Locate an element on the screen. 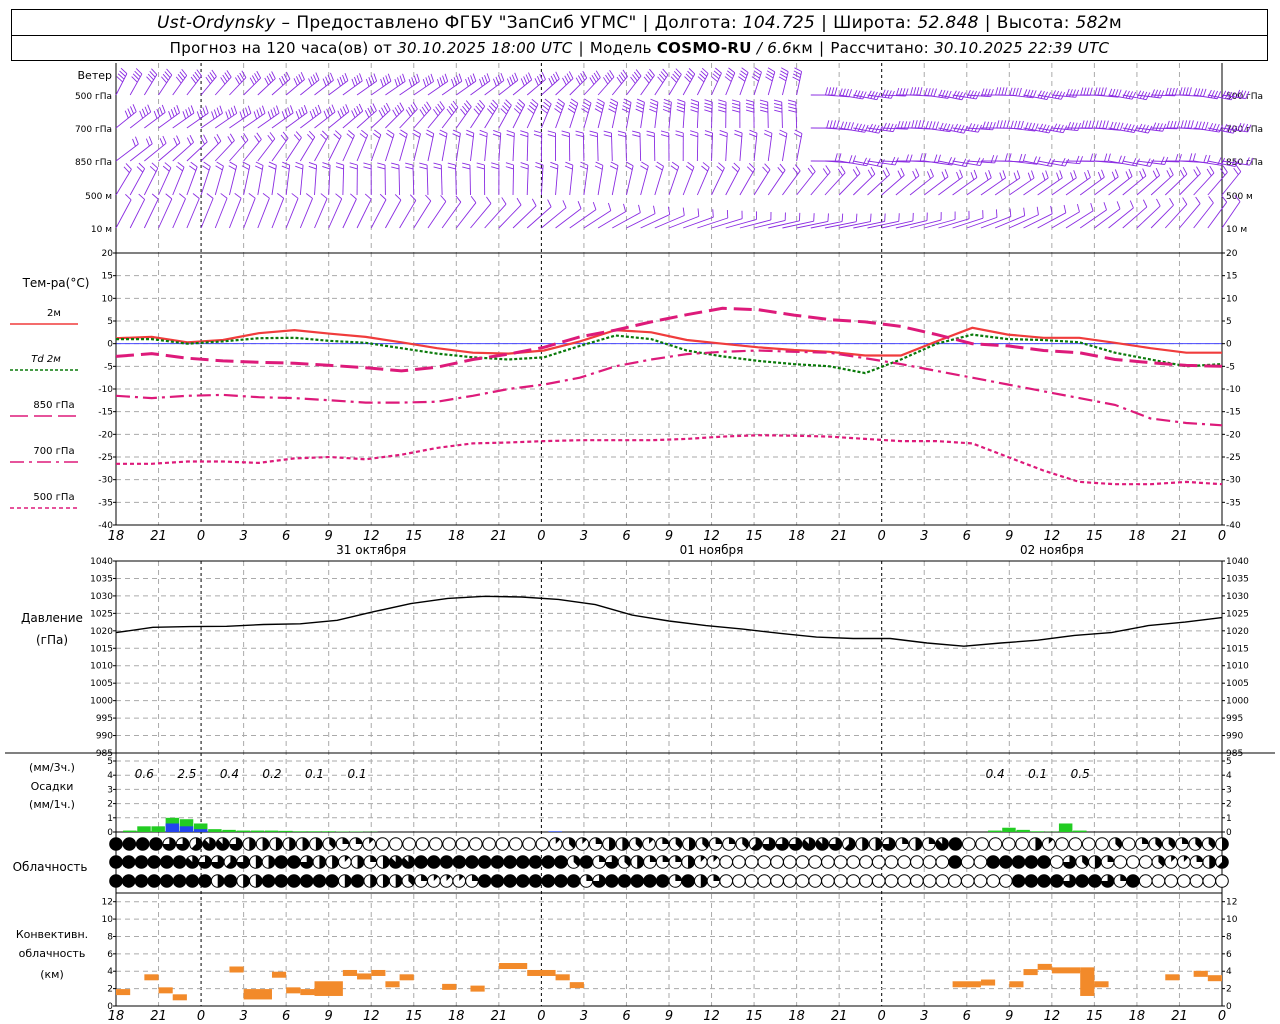 The image size is (1280, 1024). conv-title-2: облачность is located at coordinates (52, 953).